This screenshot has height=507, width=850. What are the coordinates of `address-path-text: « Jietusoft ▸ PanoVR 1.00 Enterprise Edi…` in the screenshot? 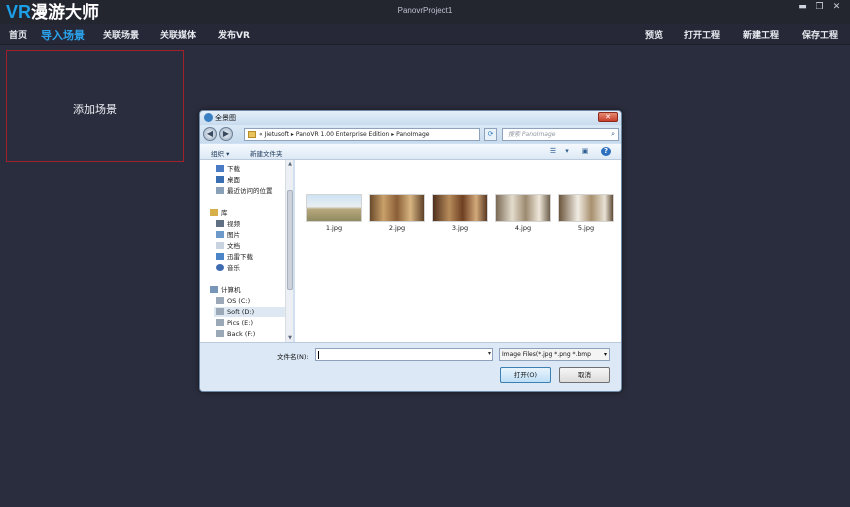 It's located at (344, 134).